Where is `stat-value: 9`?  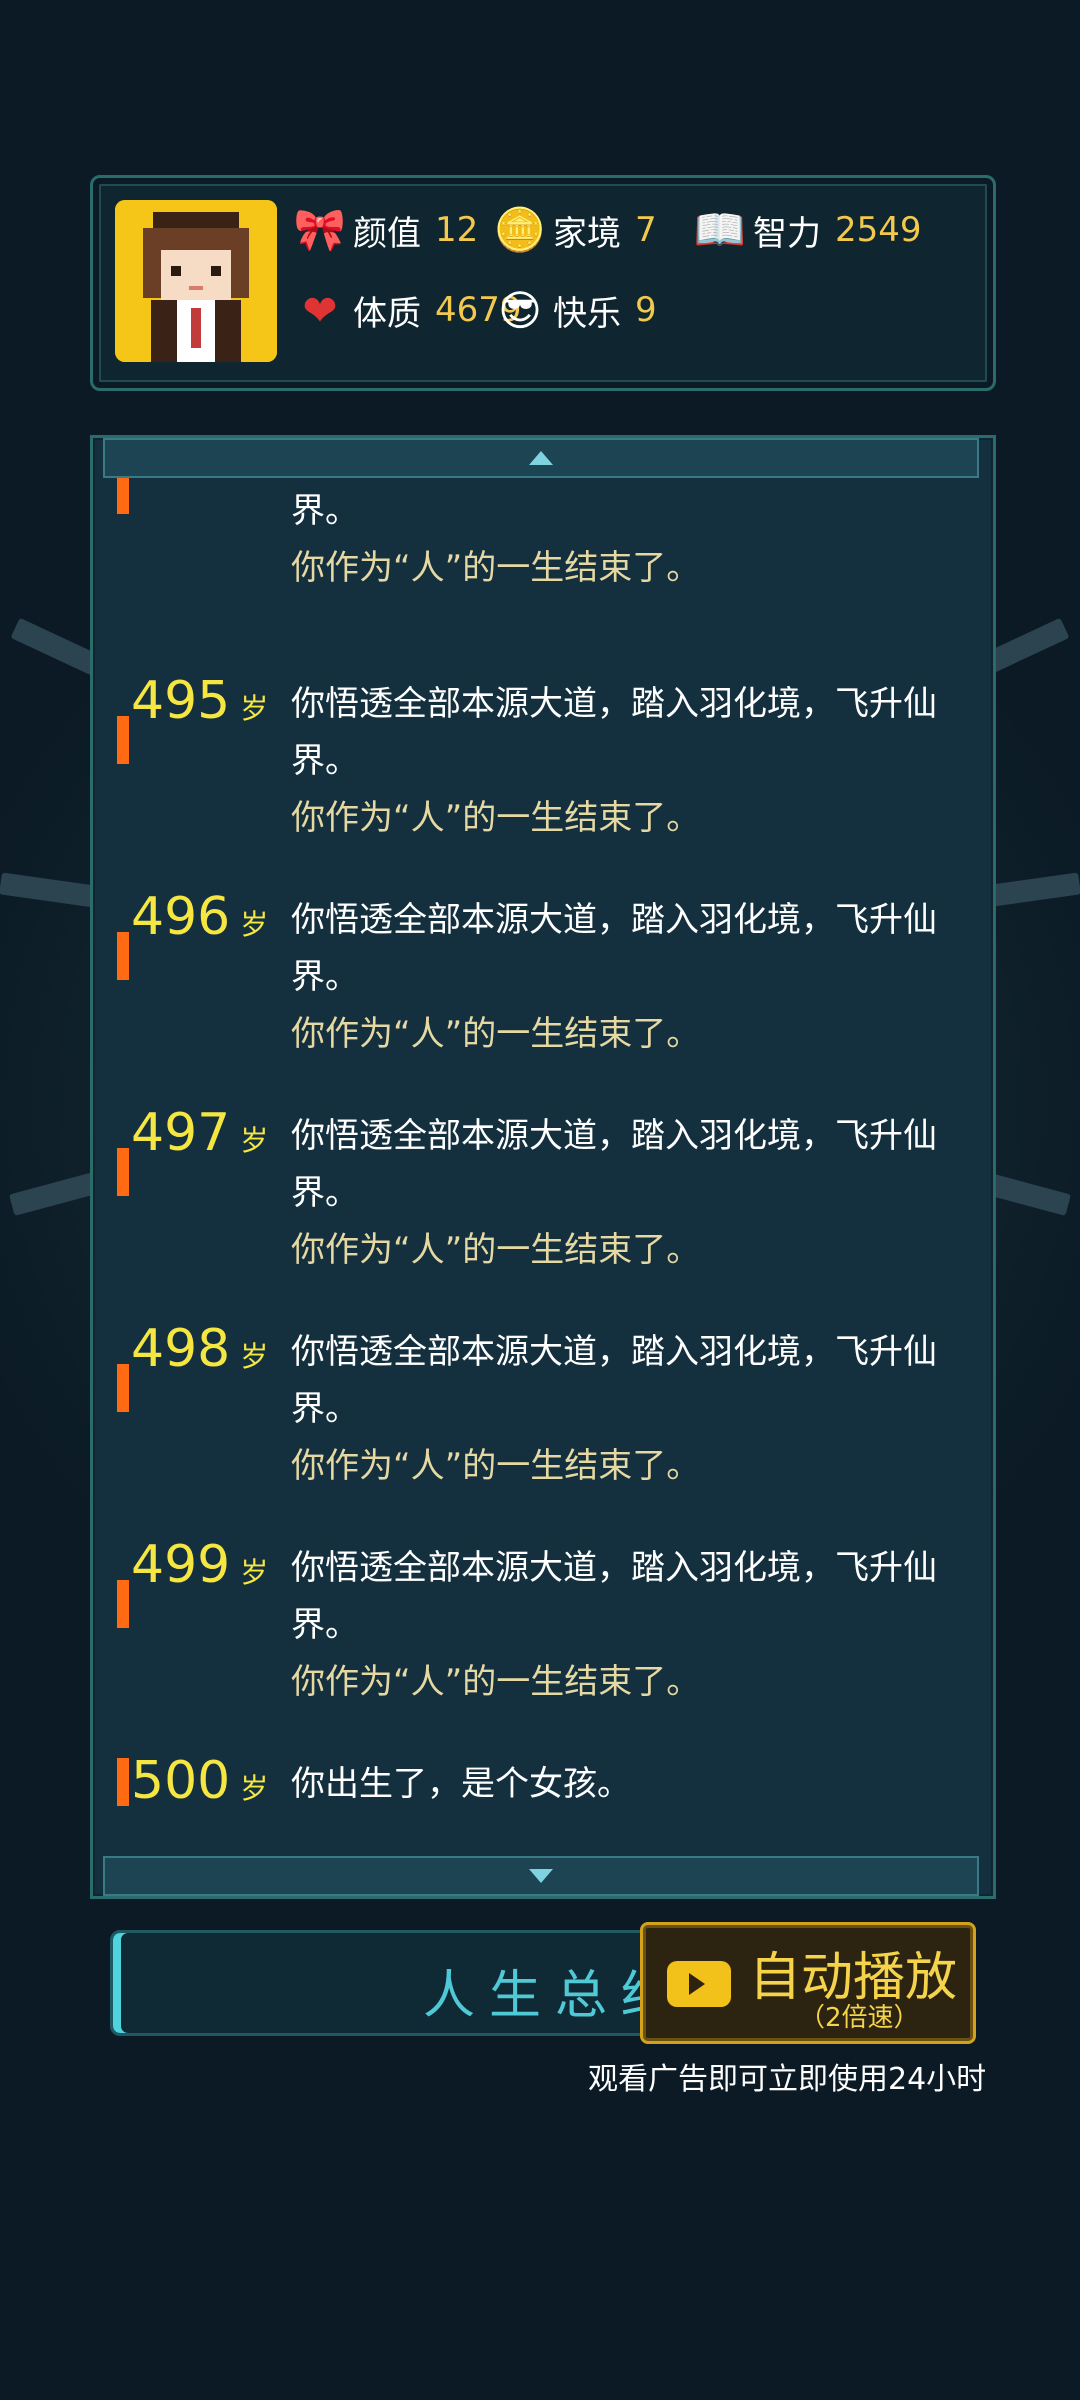 stat-value: 9 is located at coordinates (646, 310).